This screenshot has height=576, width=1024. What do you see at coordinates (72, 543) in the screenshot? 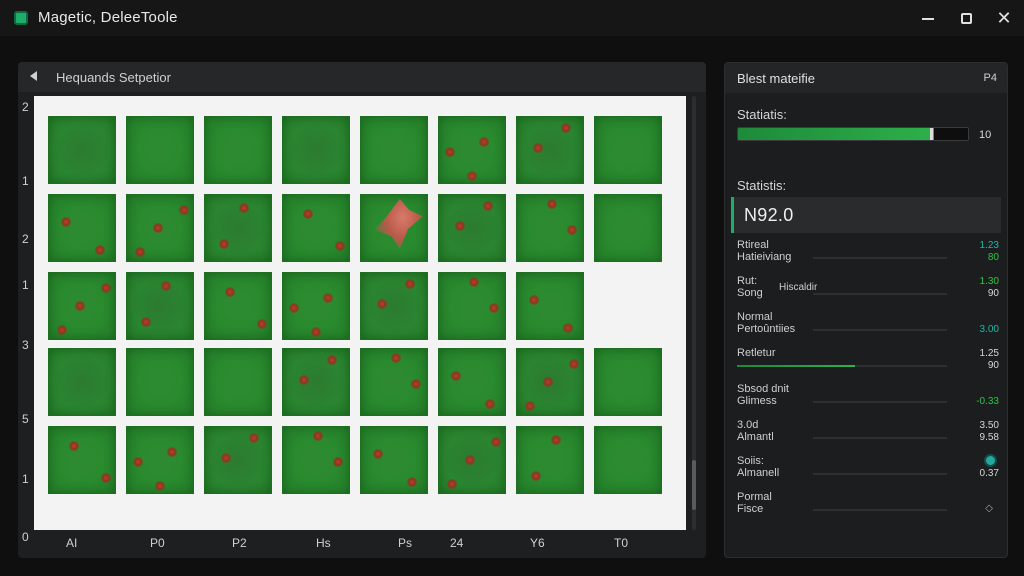
I see `x-axis-label: AI` at bounding box center [72, 543].